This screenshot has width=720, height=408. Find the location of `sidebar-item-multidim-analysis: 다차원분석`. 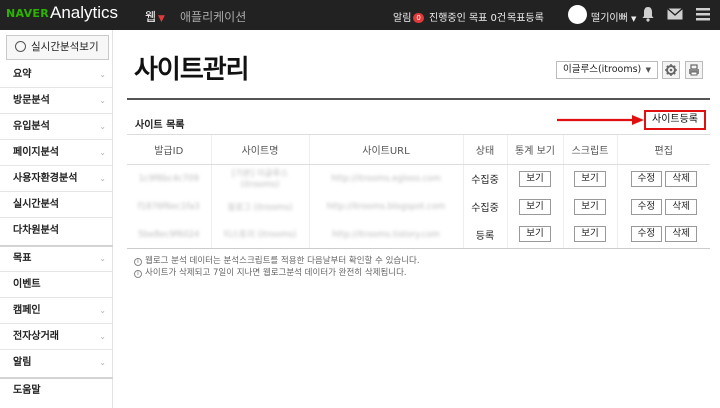

sidebar-item-multidim-analysis: 다차원분석 is located at coordinates (56, 231).